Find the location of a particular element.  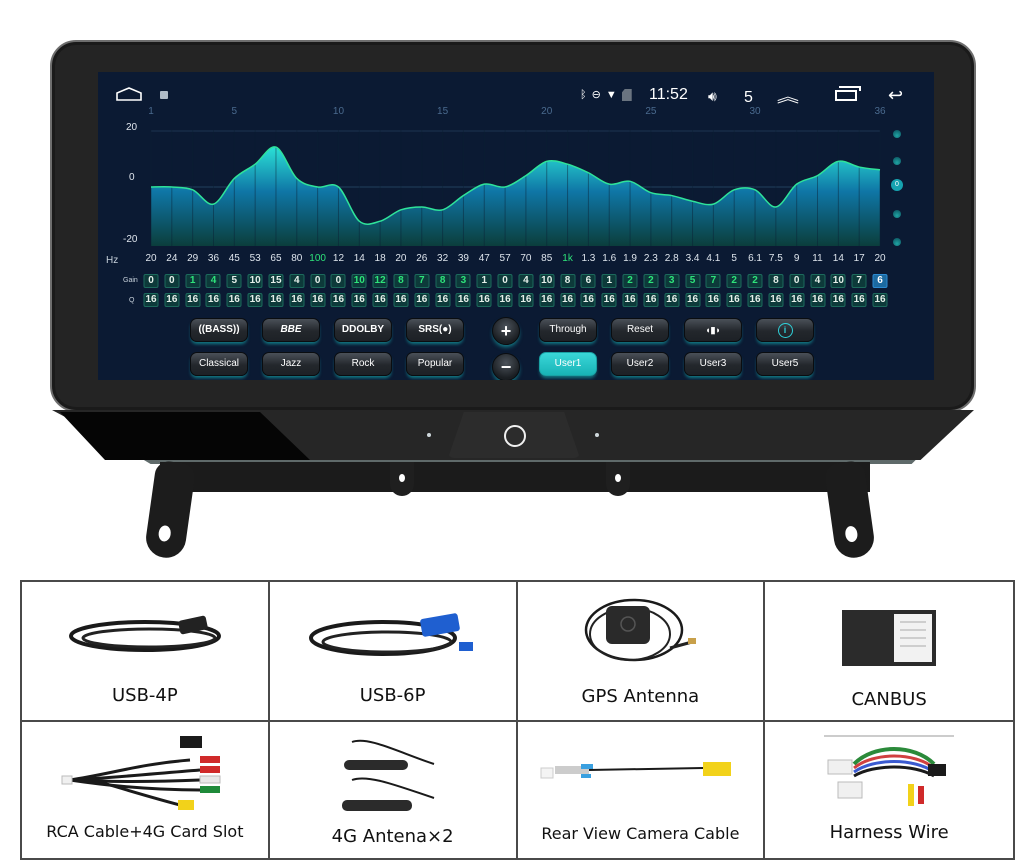

user2-button: User2 is located at coordinates (640, 364).